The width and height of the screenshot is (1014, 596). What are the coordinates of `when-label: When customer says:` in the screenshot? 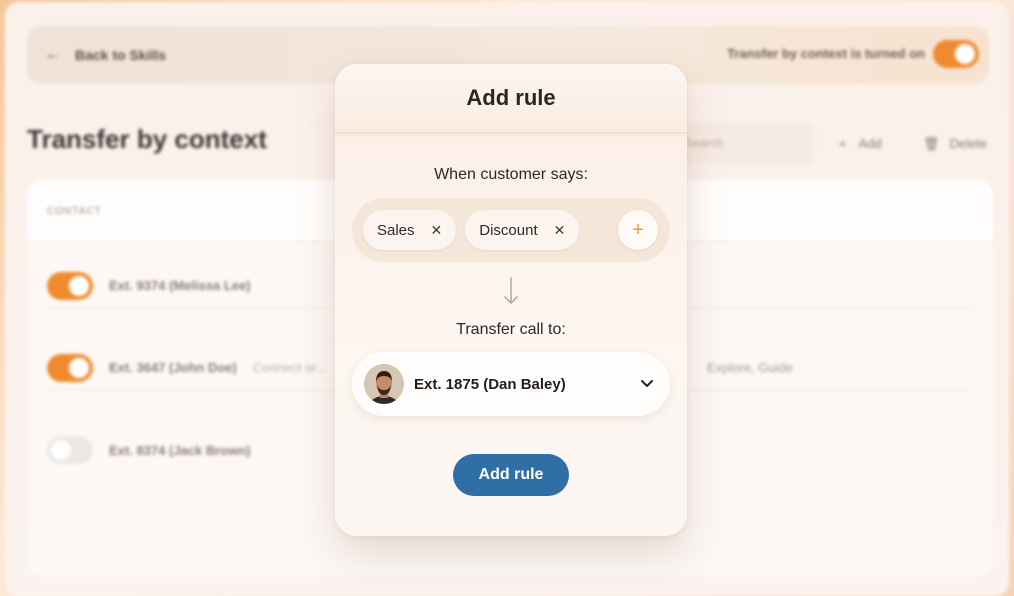 It's located at (511, 174).